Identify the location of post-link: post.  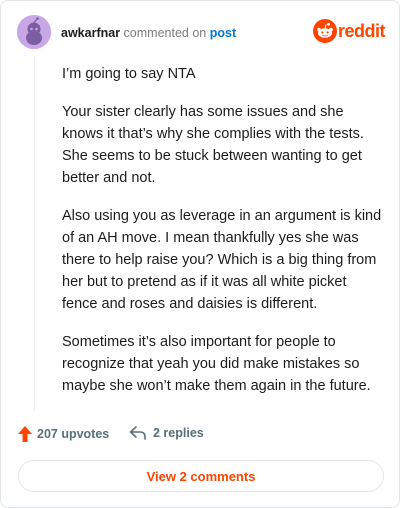
(223, 33).